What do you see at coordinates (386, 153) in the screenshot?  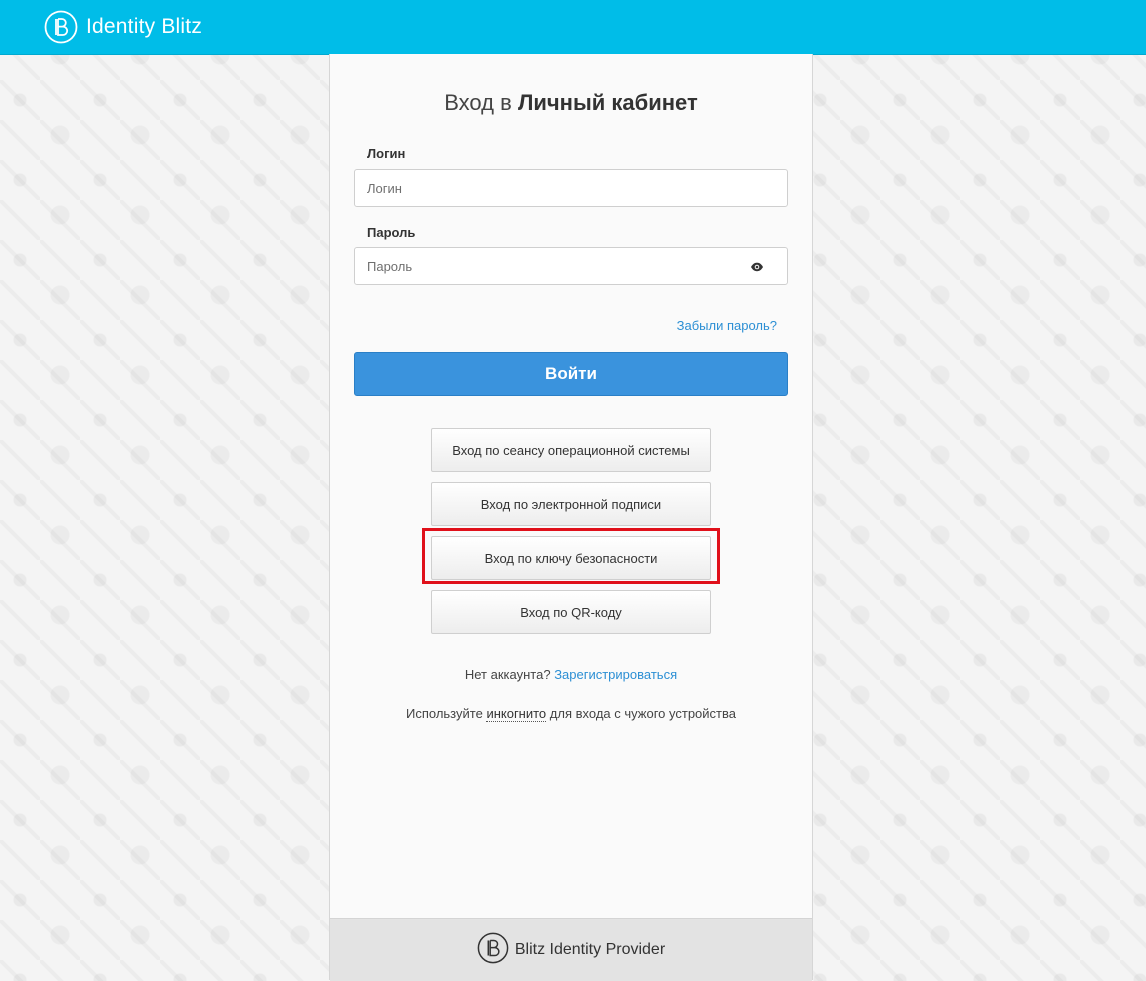 I see `username-label: Логин` at bounding box center [386, 153].